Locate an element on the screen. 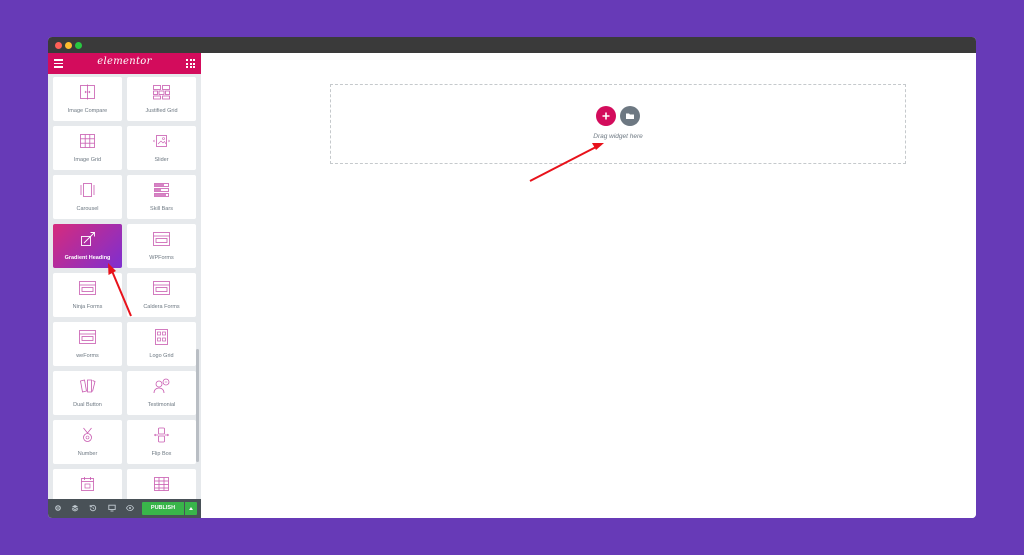 This screenshot has width=1024, height=555. widget-flip-box: Flip Box is located at coordinates (161, 442).